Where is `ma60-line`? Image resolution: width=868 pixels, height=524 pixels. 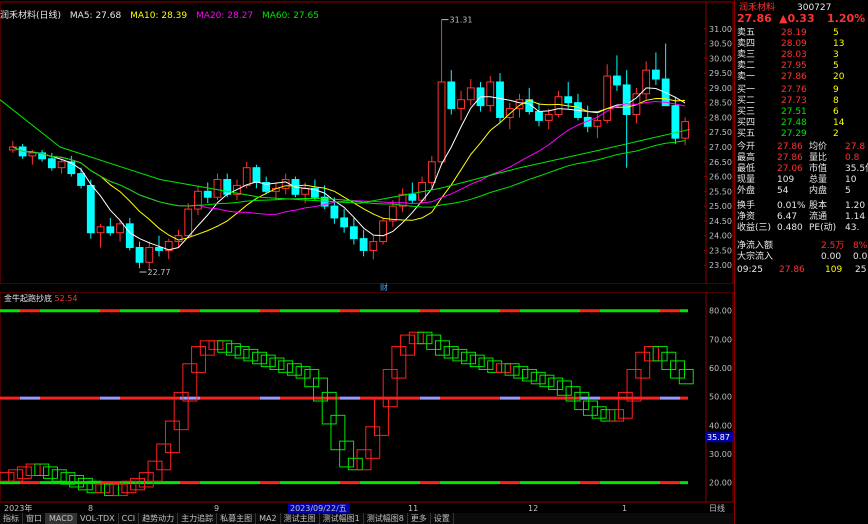
ma60-line is located at coordinates (349, 174).